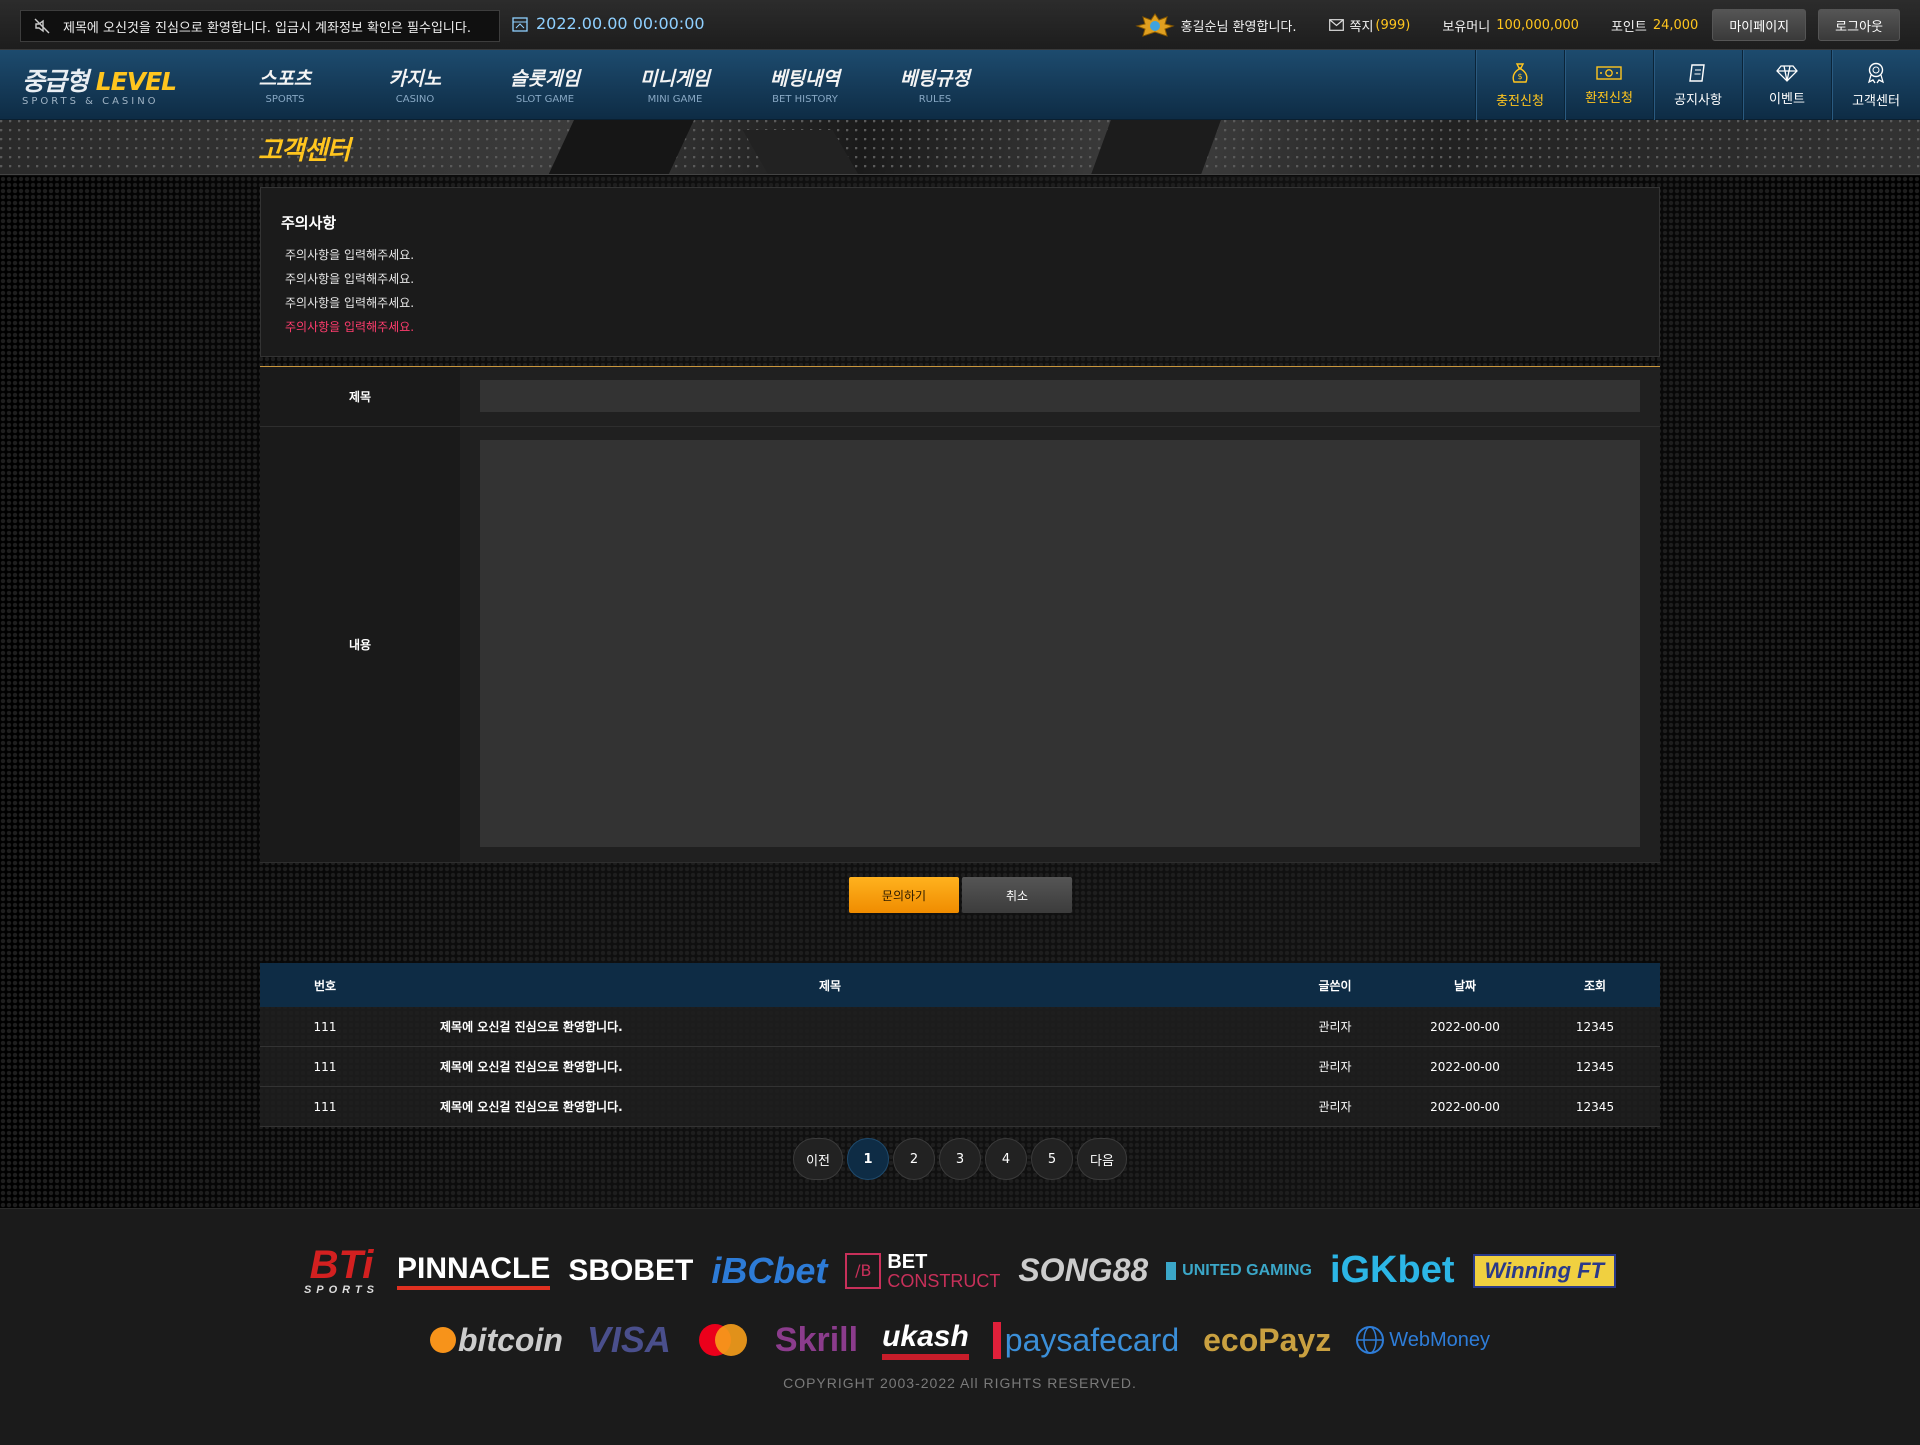  Describe the element at coordinates (1609, 72) in the screenshot. I see `banknote-icon` at that location.